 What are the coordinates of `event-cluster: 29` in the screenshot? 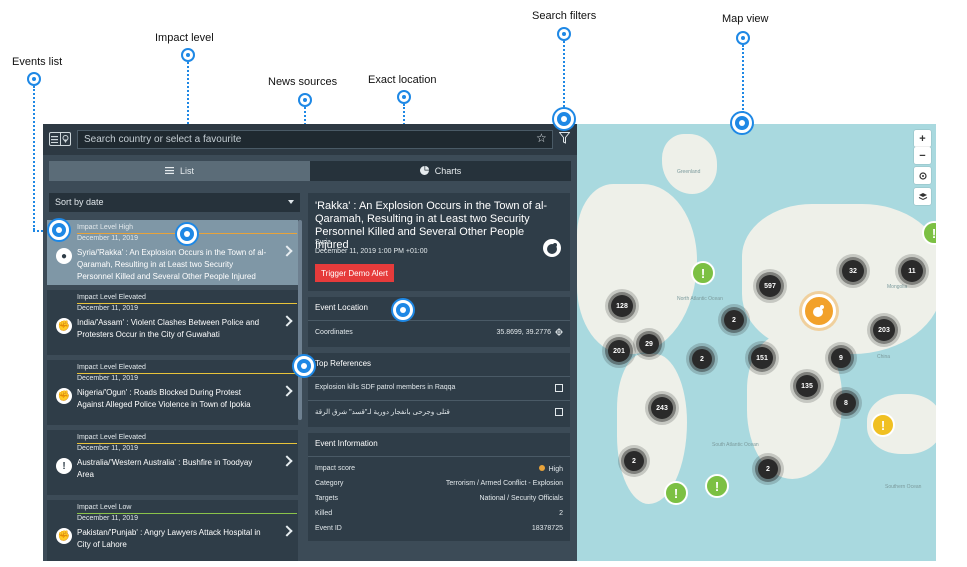 It's located at (649, 344).